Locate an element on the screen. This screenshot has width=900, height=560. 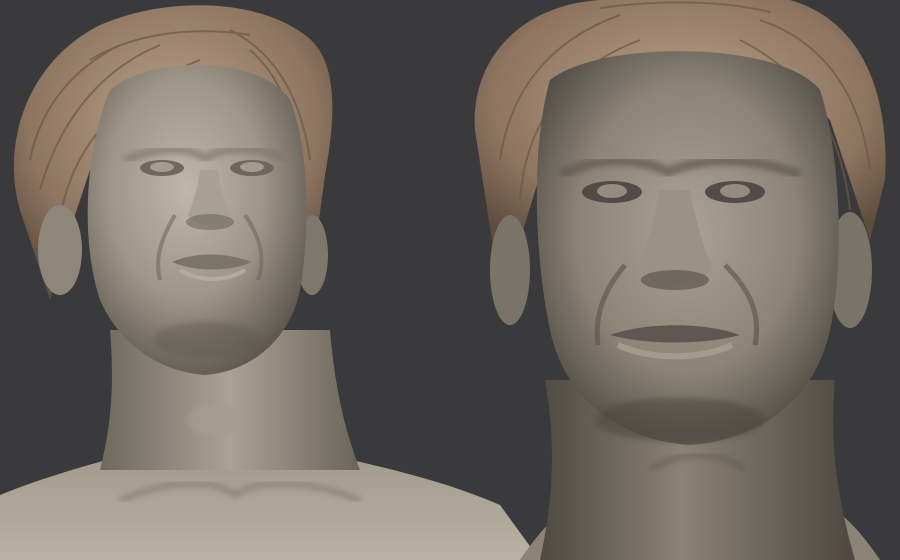
right-eyeball-left is located at coordinates (612, 191).